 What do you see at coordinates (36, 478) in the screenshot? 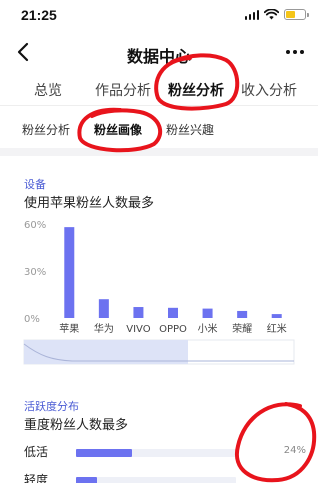
I see `activity-row-label: 轻度` at bounding box center [36, 478].